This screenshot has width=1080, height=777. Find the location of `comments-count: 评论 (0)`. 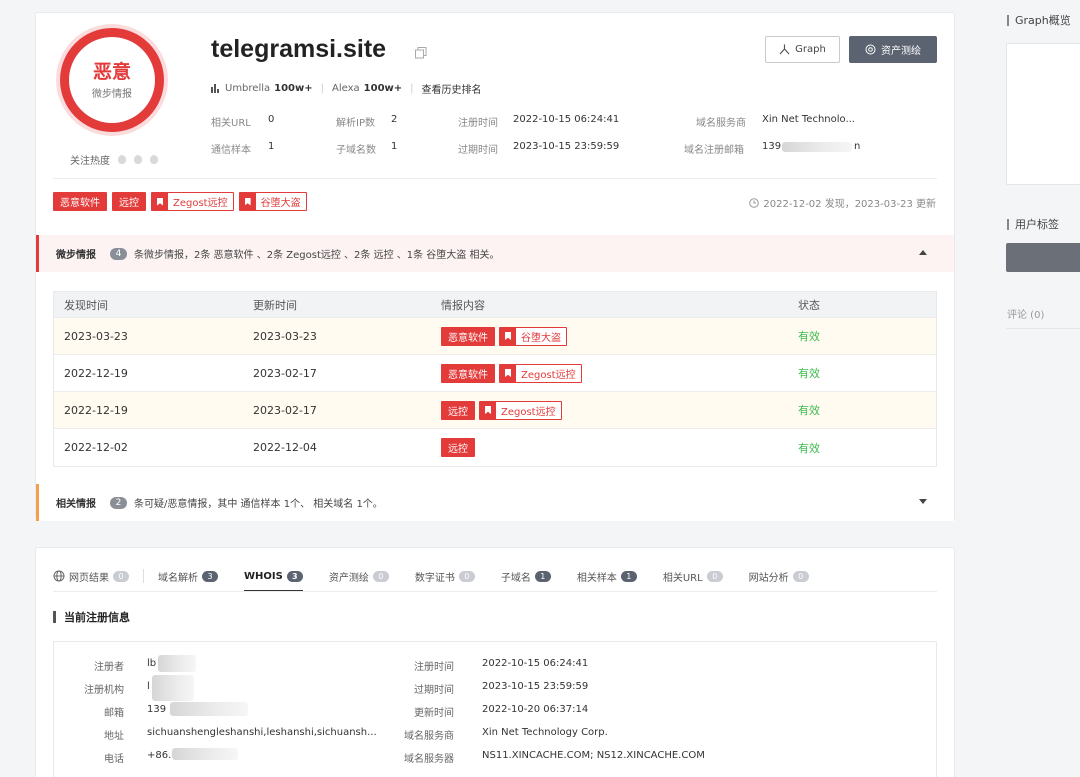

comments-count: 评论 (0) is located at coordinates (1025, 313).